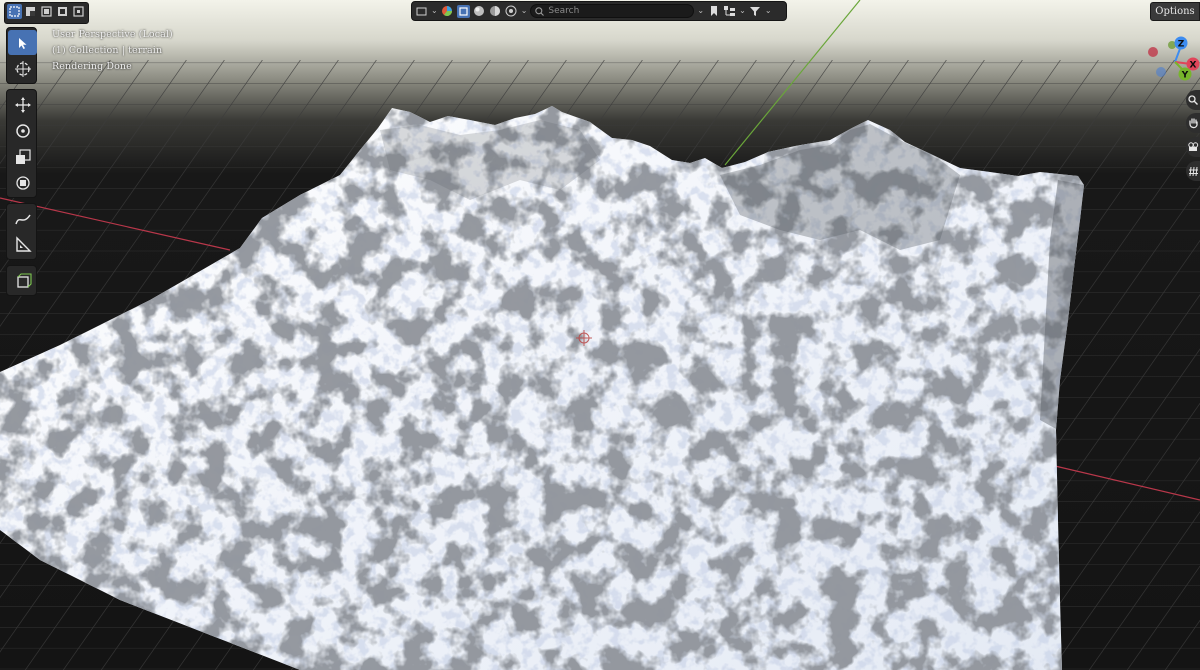 The height and width of the screenshot is (670, 1200). I want to click on selection-mode-group, so click(46, 13).